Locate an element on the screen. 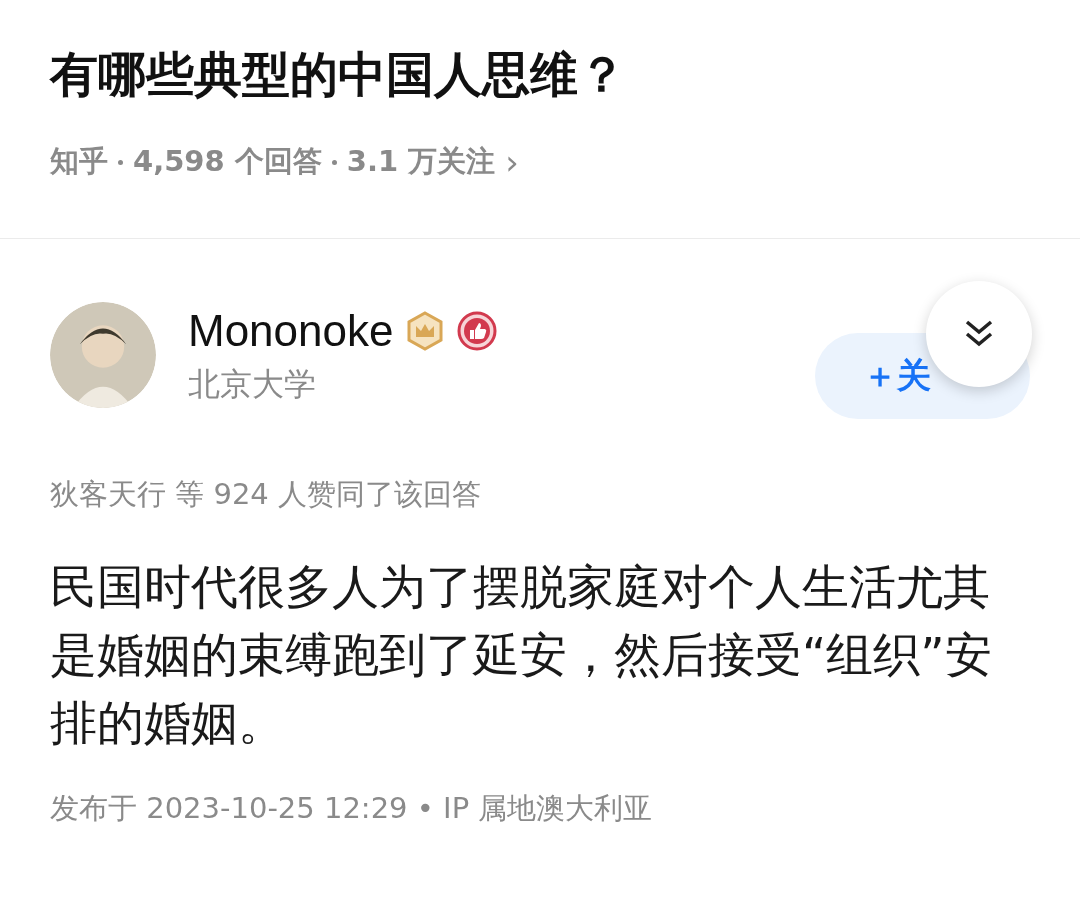  meta-text: 知乎 is located at coordinates (79, 161).